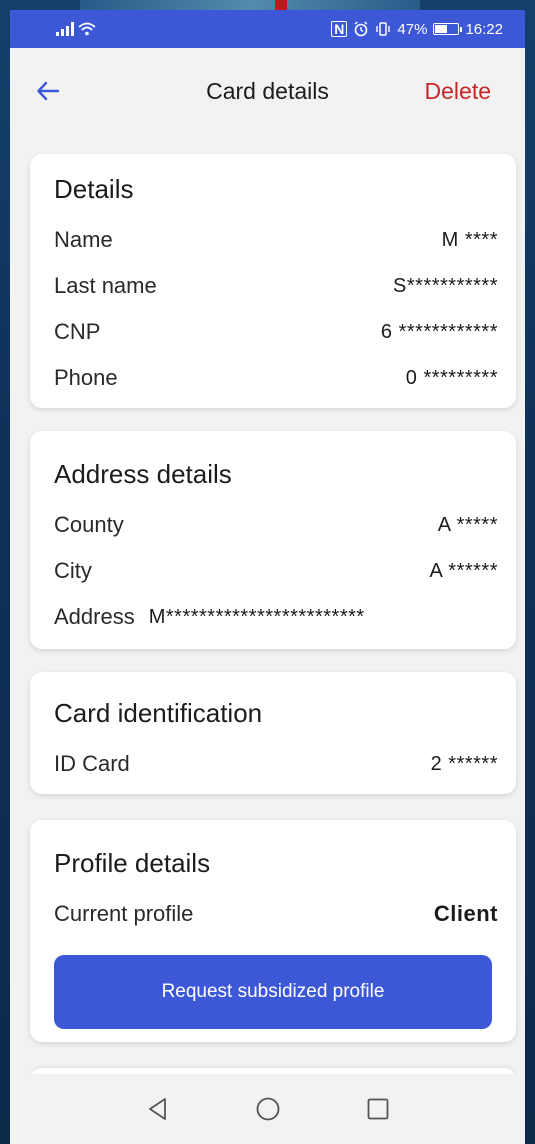 Image resolution: width=535 pixels, height=1144 pixels. Describe the element at coordinates (267, 29) in the screenshot. I see `status-bar: N 47% 16:22` at that location.